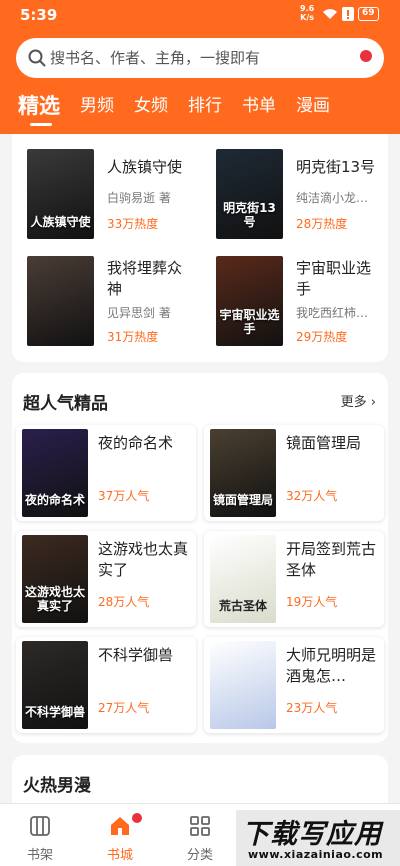 The height and width of the screenshot is (866, 400). I want to click on watermark-url: www.xiazainiao.com, so click(316, 854).